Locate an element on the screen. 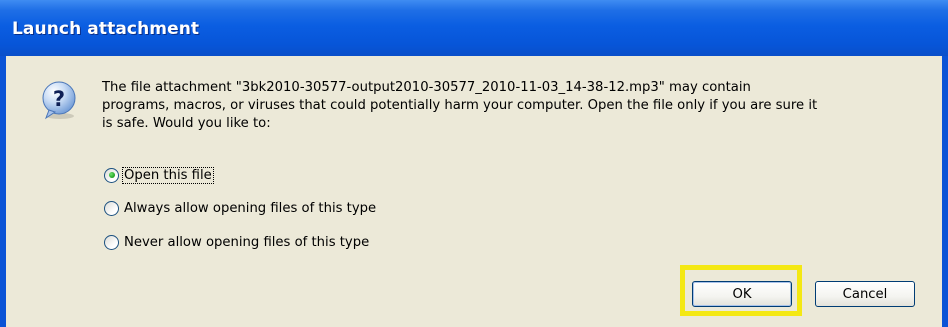 Image resolution: width=948 pixels, height=327 pixels. radio-dot is located at coordinates (111, 175).